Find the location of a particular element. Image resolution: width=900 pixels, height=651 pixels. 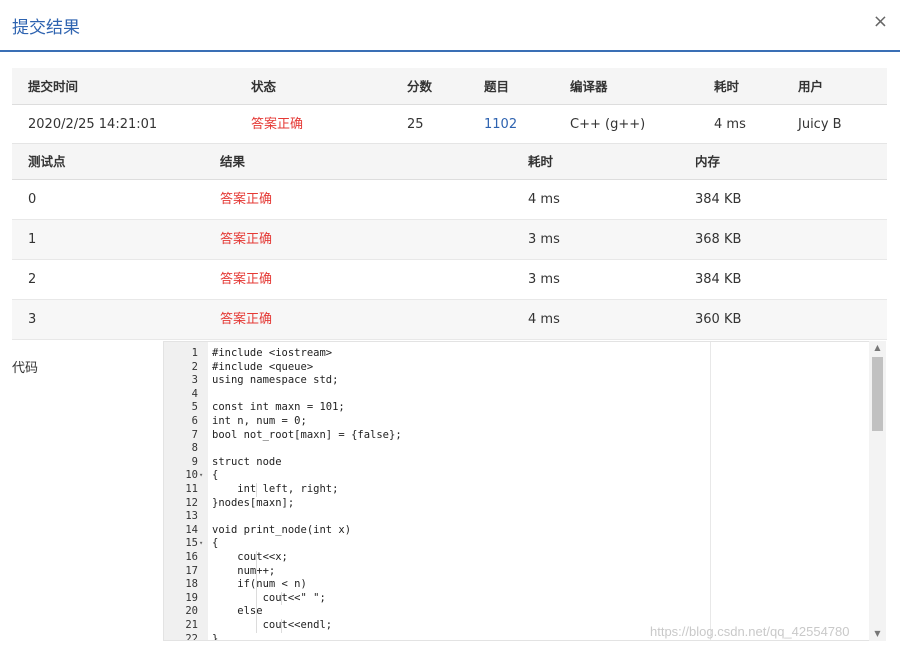

code-text: else is located at coordinates (237, 611).